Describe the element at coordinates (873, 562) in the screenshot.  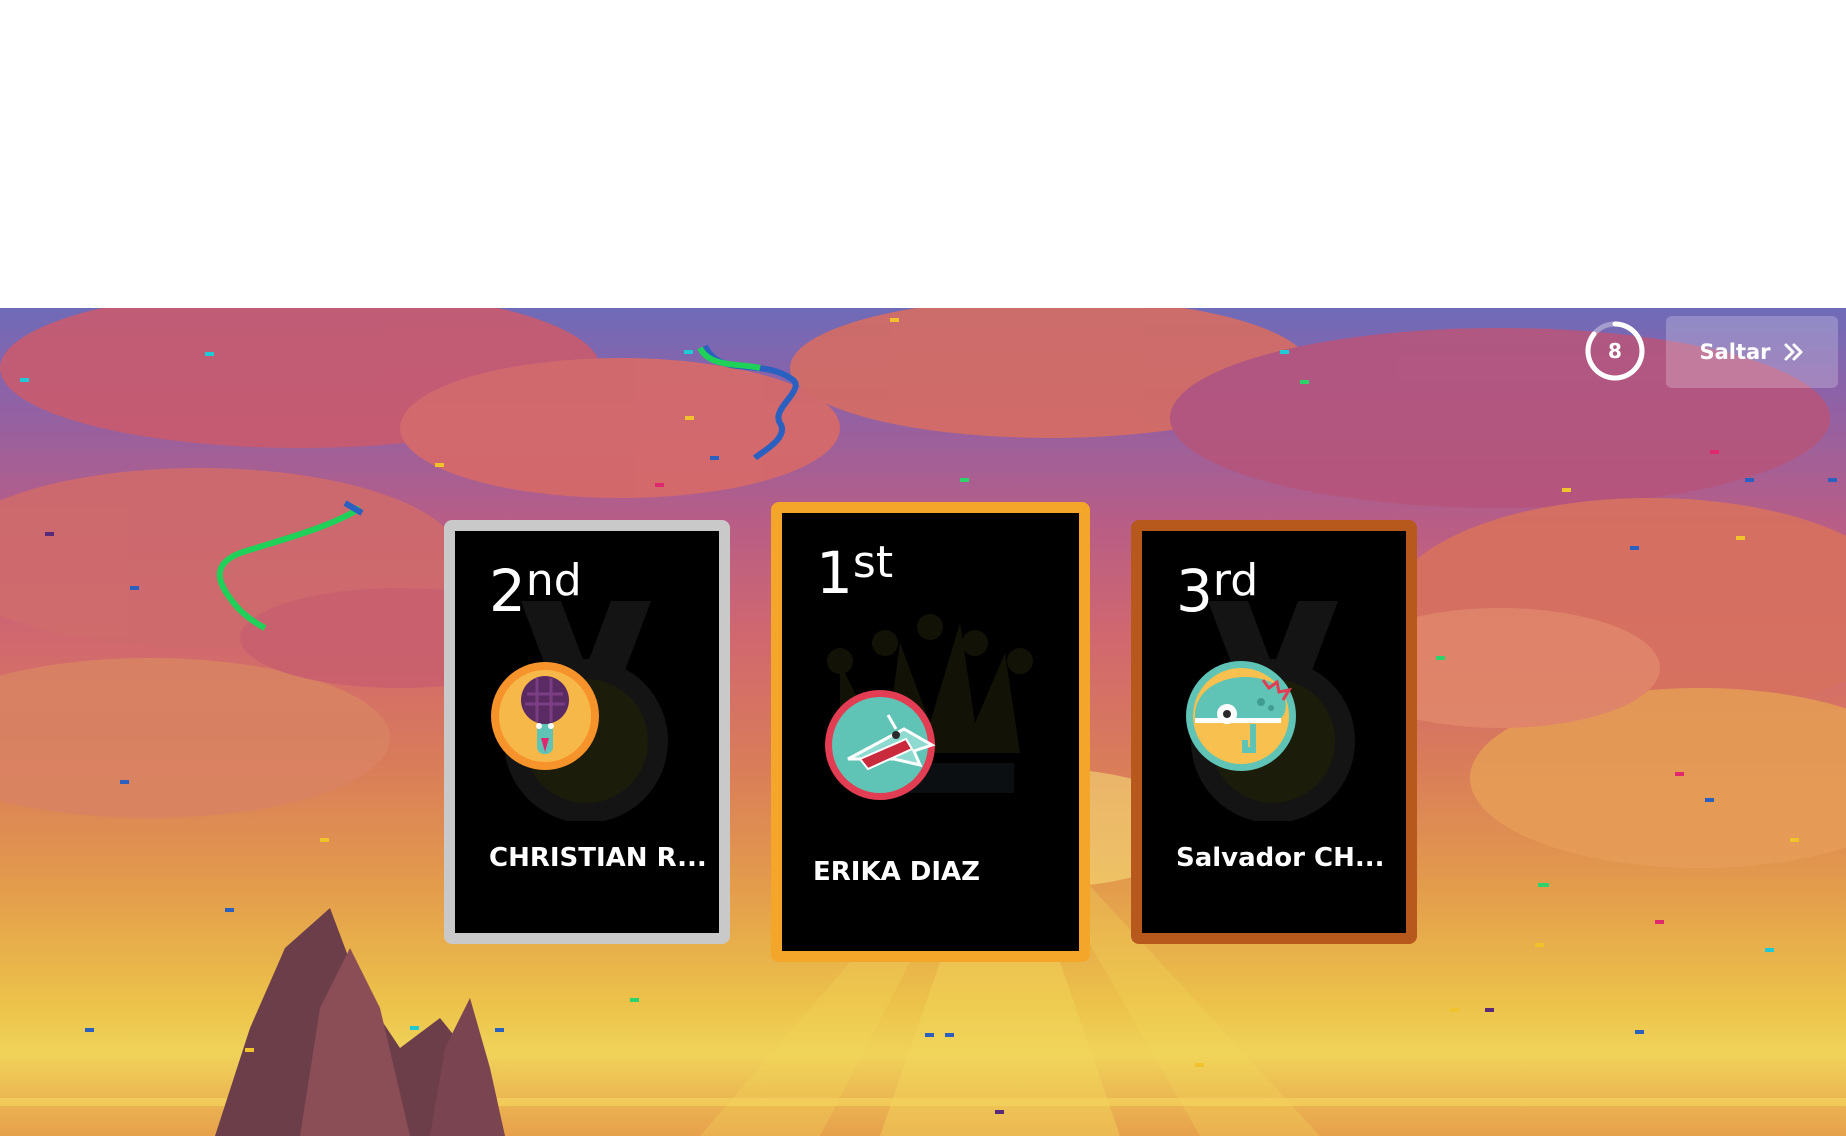
I see `rank-suffix: st` at that location.